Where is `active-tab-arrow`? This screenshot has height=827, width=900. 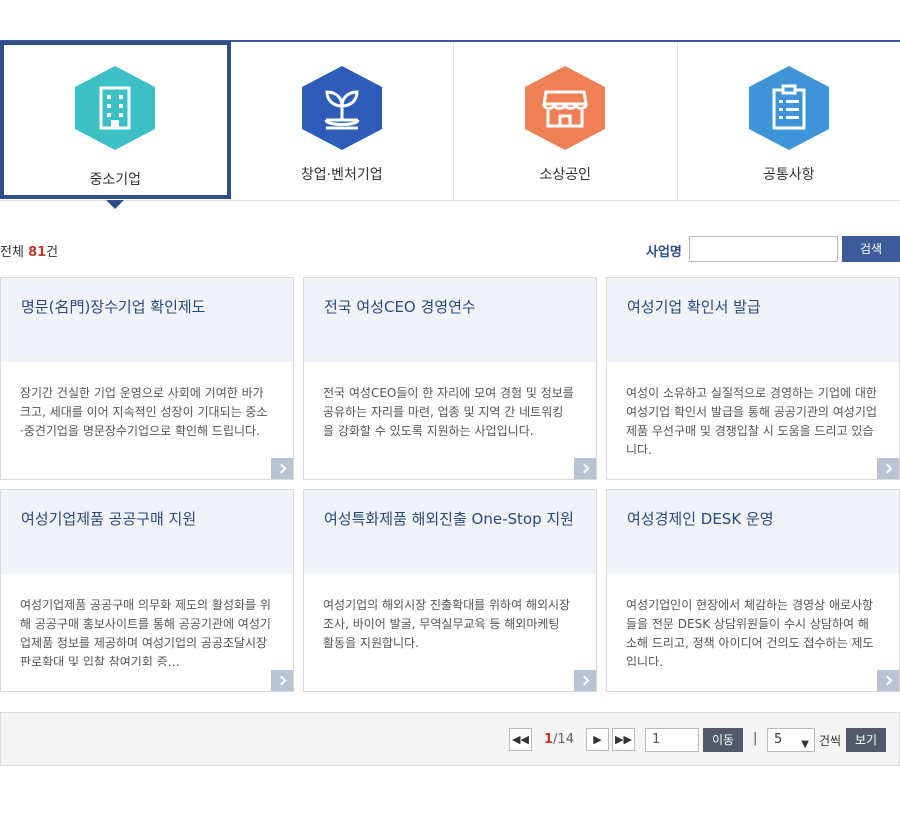 active-tab-arrow is located at coordinates (115, 204).